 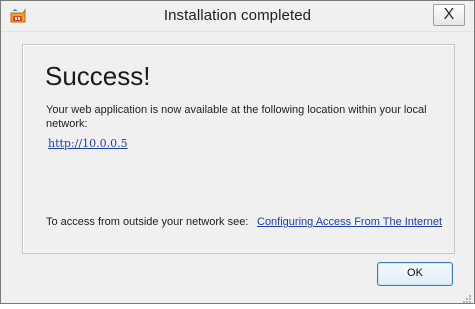 I want to click on window-title: Installation completed, so click(x=237, y=15).